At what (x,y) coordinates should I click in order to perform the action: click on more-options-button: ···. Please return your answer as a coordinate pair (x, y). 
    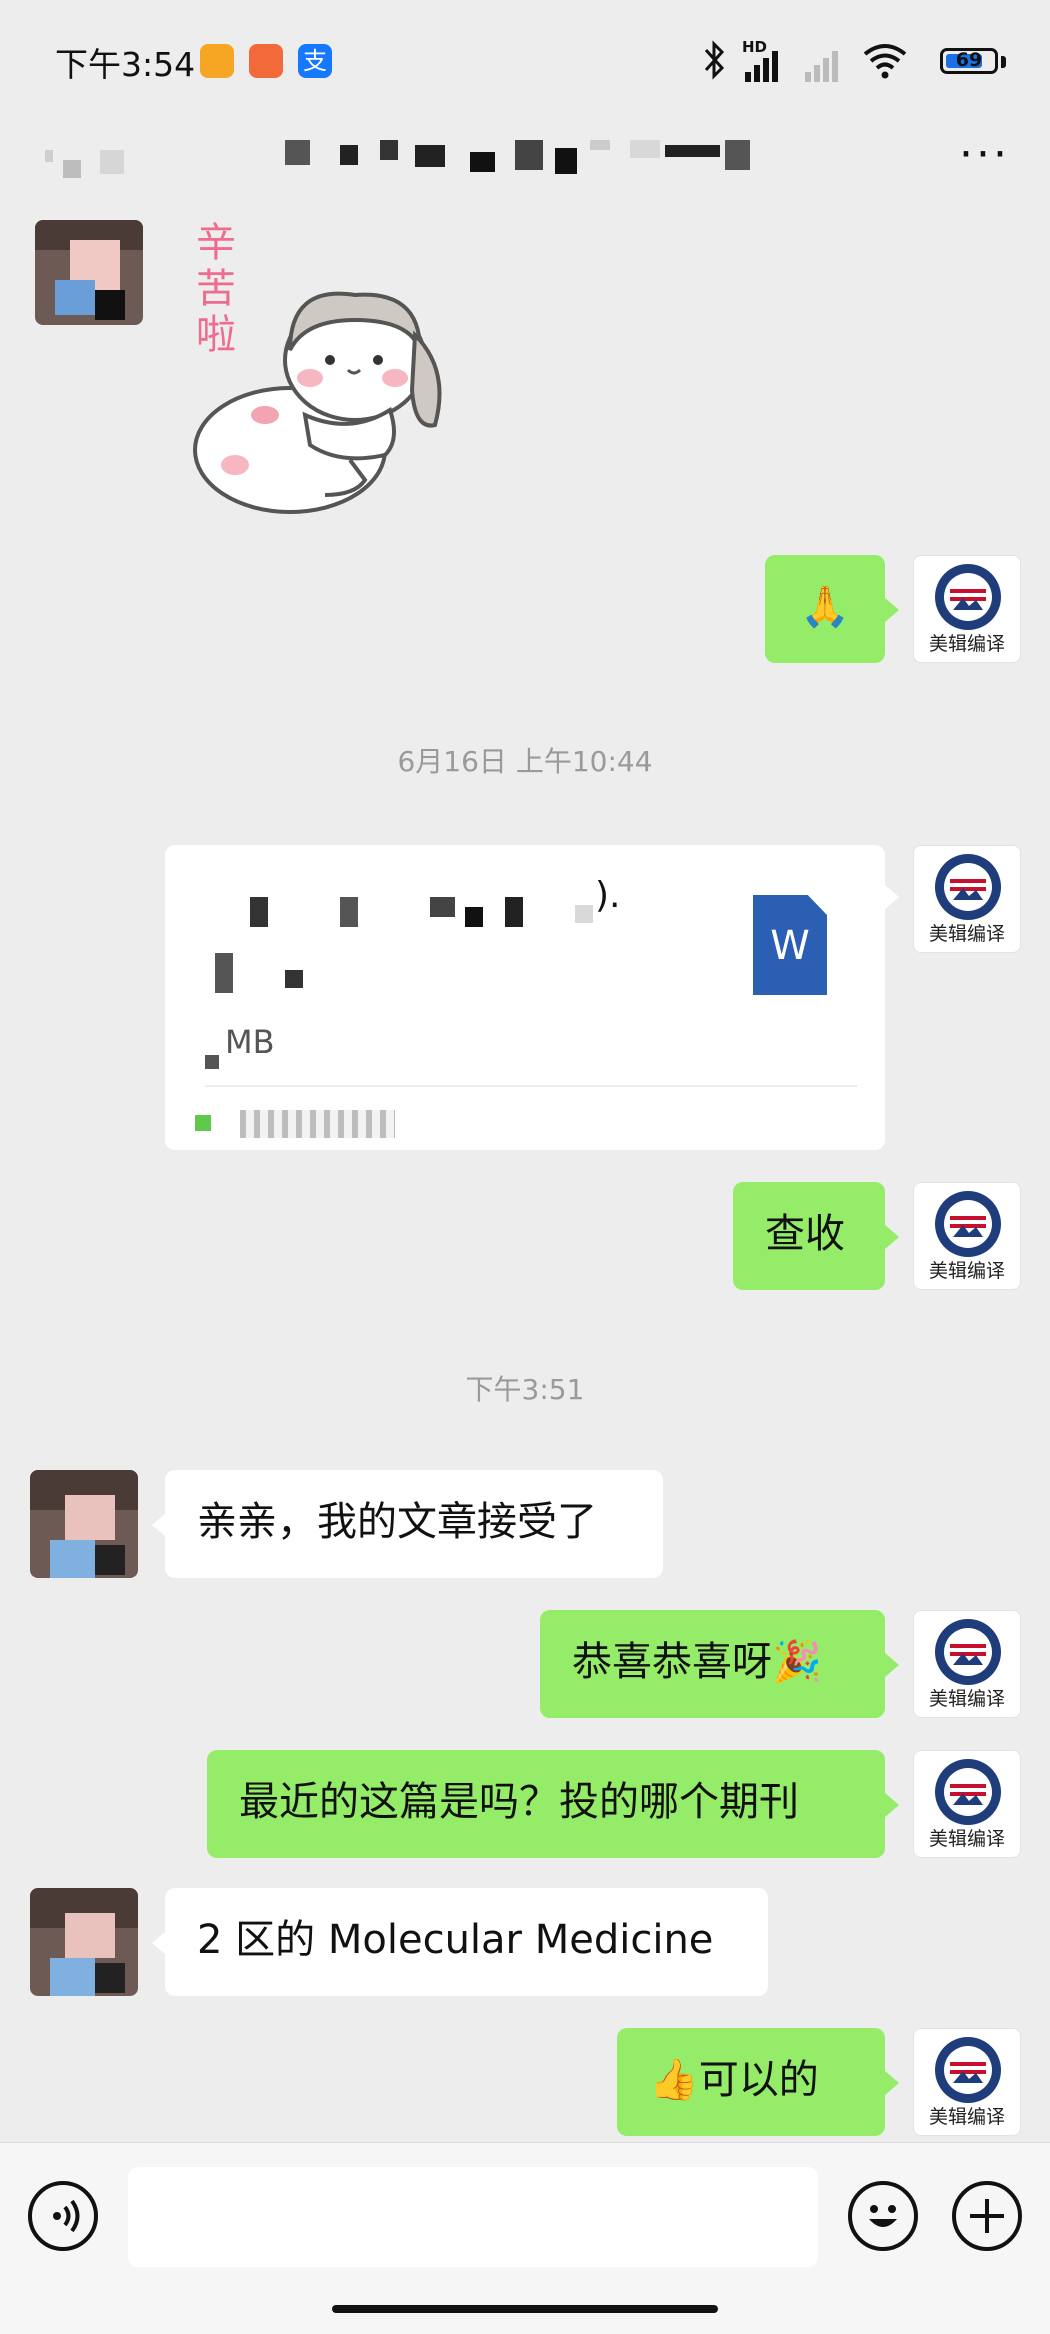
    Looking at the image, I should click on (984, 155).